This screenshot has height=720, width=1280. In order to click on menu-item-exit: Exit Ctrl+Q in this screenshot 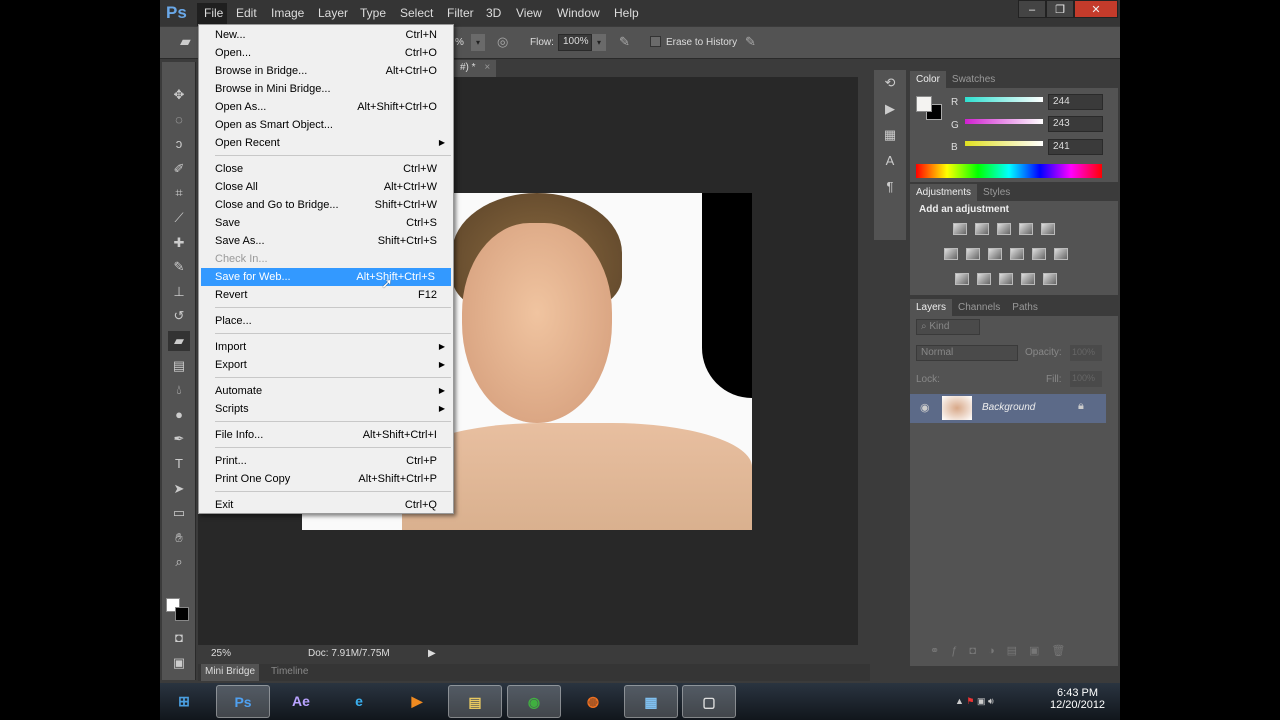, I will do `click(326, 505)`.